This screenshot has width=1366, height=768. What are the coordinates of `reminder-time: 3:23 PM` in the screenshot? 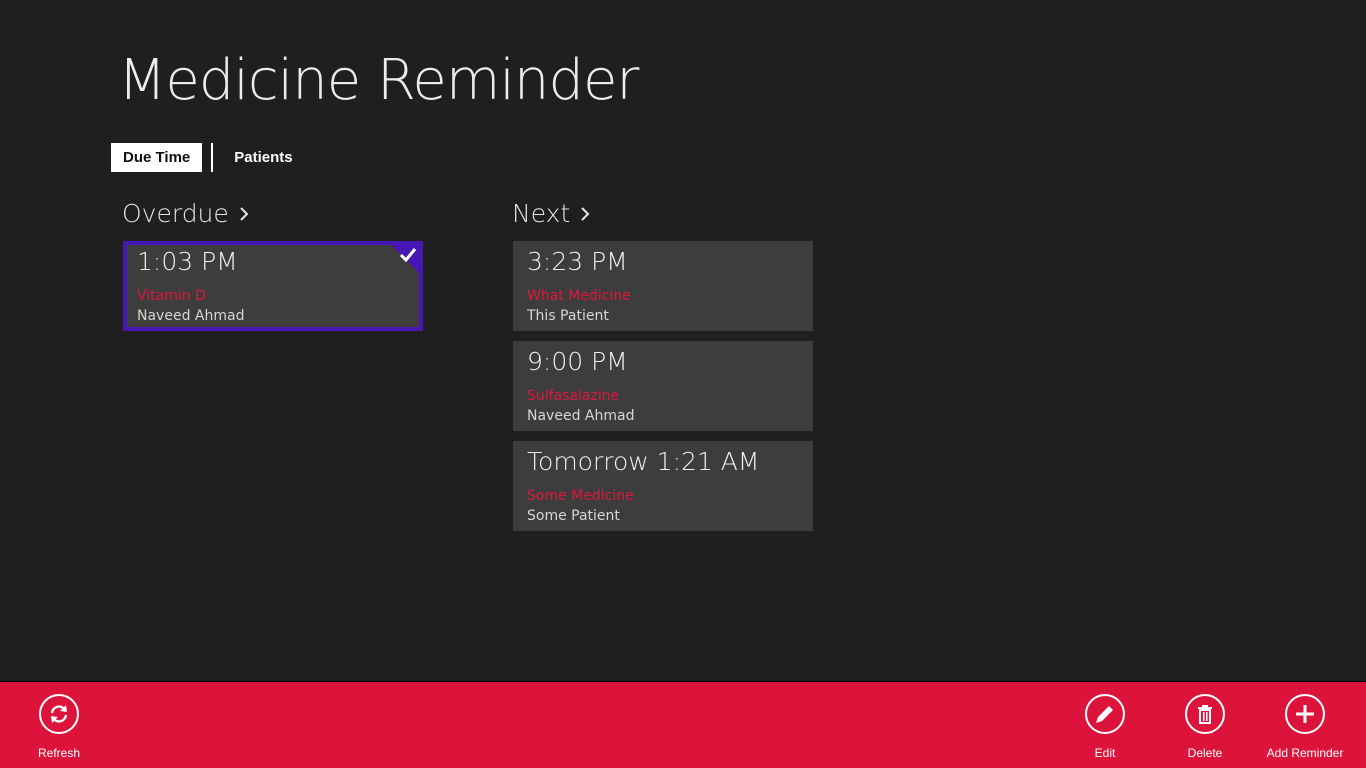 It's located at (577, 261).